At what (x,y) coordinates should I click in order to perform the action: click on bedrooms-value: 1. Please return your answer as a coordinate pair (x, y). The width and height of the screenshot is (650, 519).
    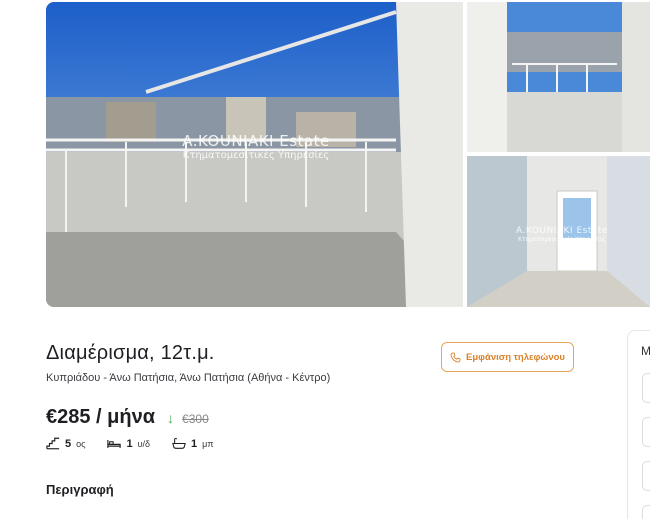
    Looking at the image, I should click on (129, 443).